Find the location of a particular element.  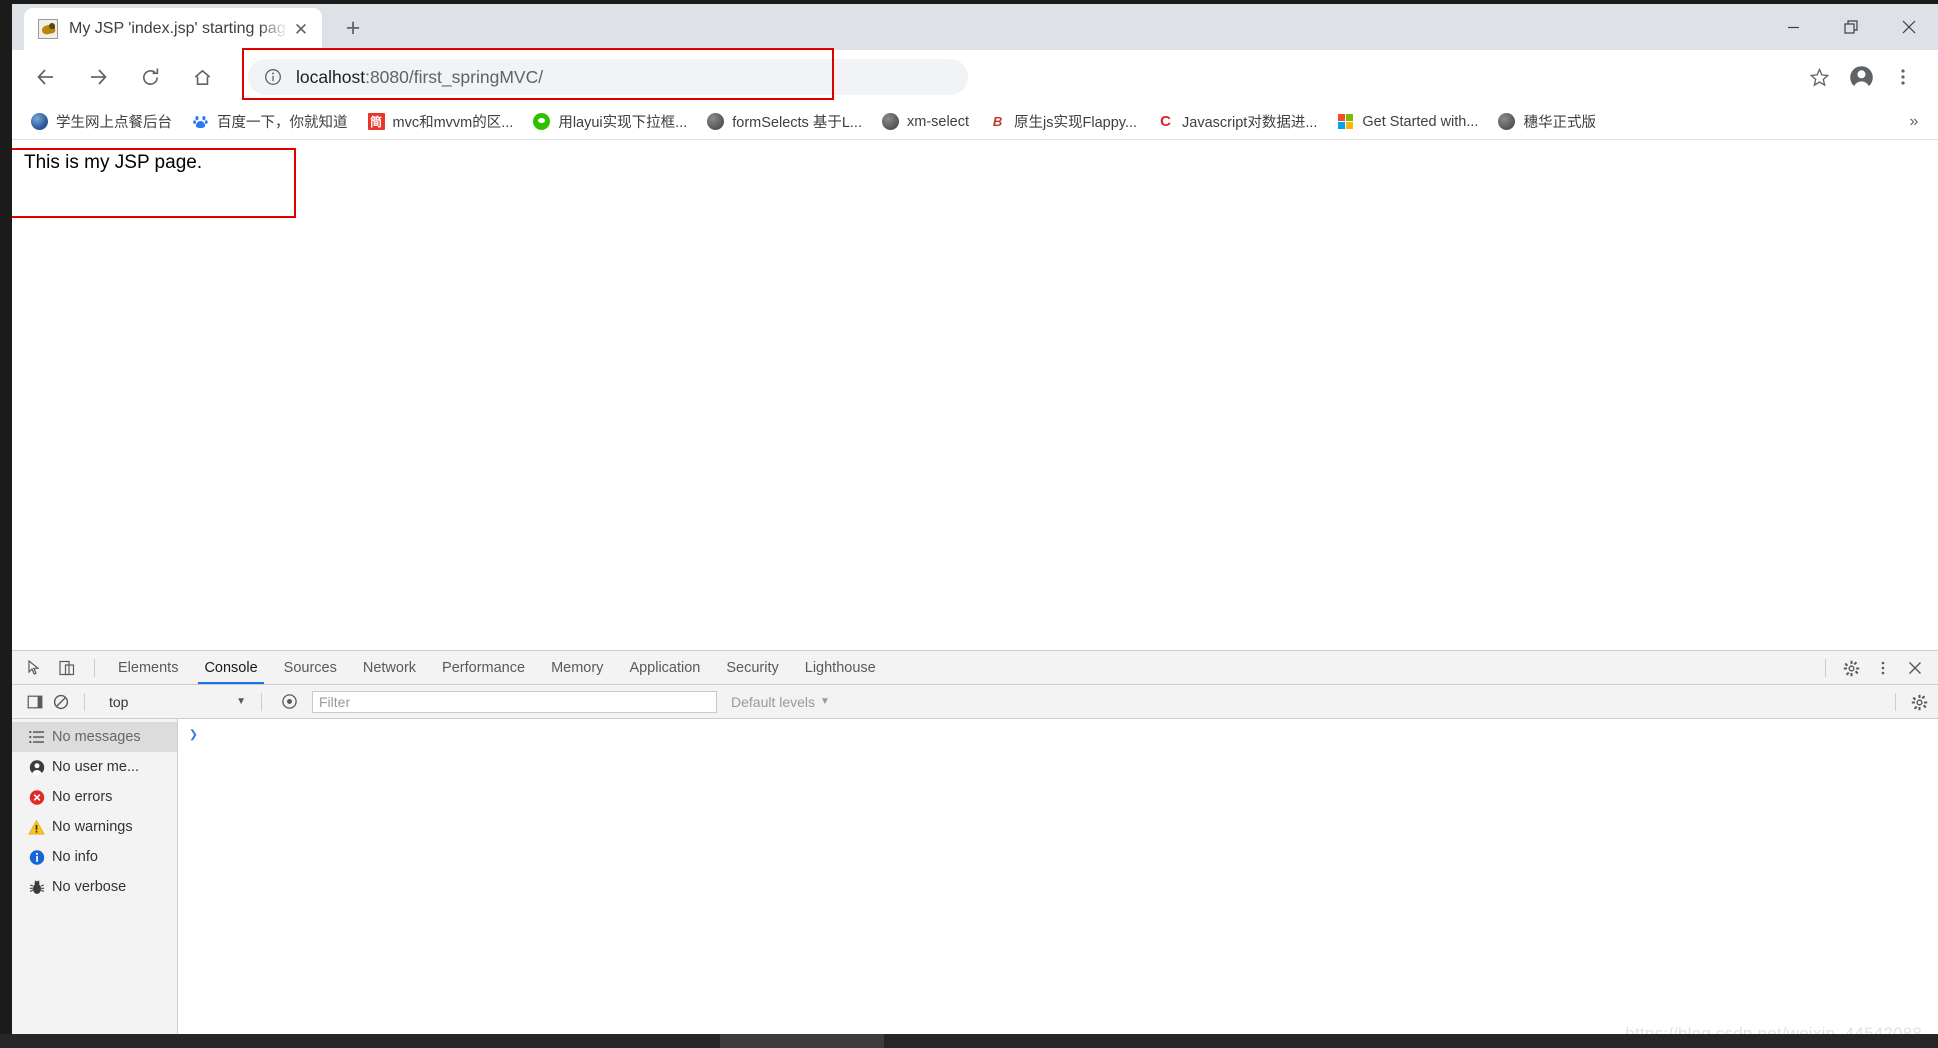

minimize-icon is located at coordinates (1793, 27).